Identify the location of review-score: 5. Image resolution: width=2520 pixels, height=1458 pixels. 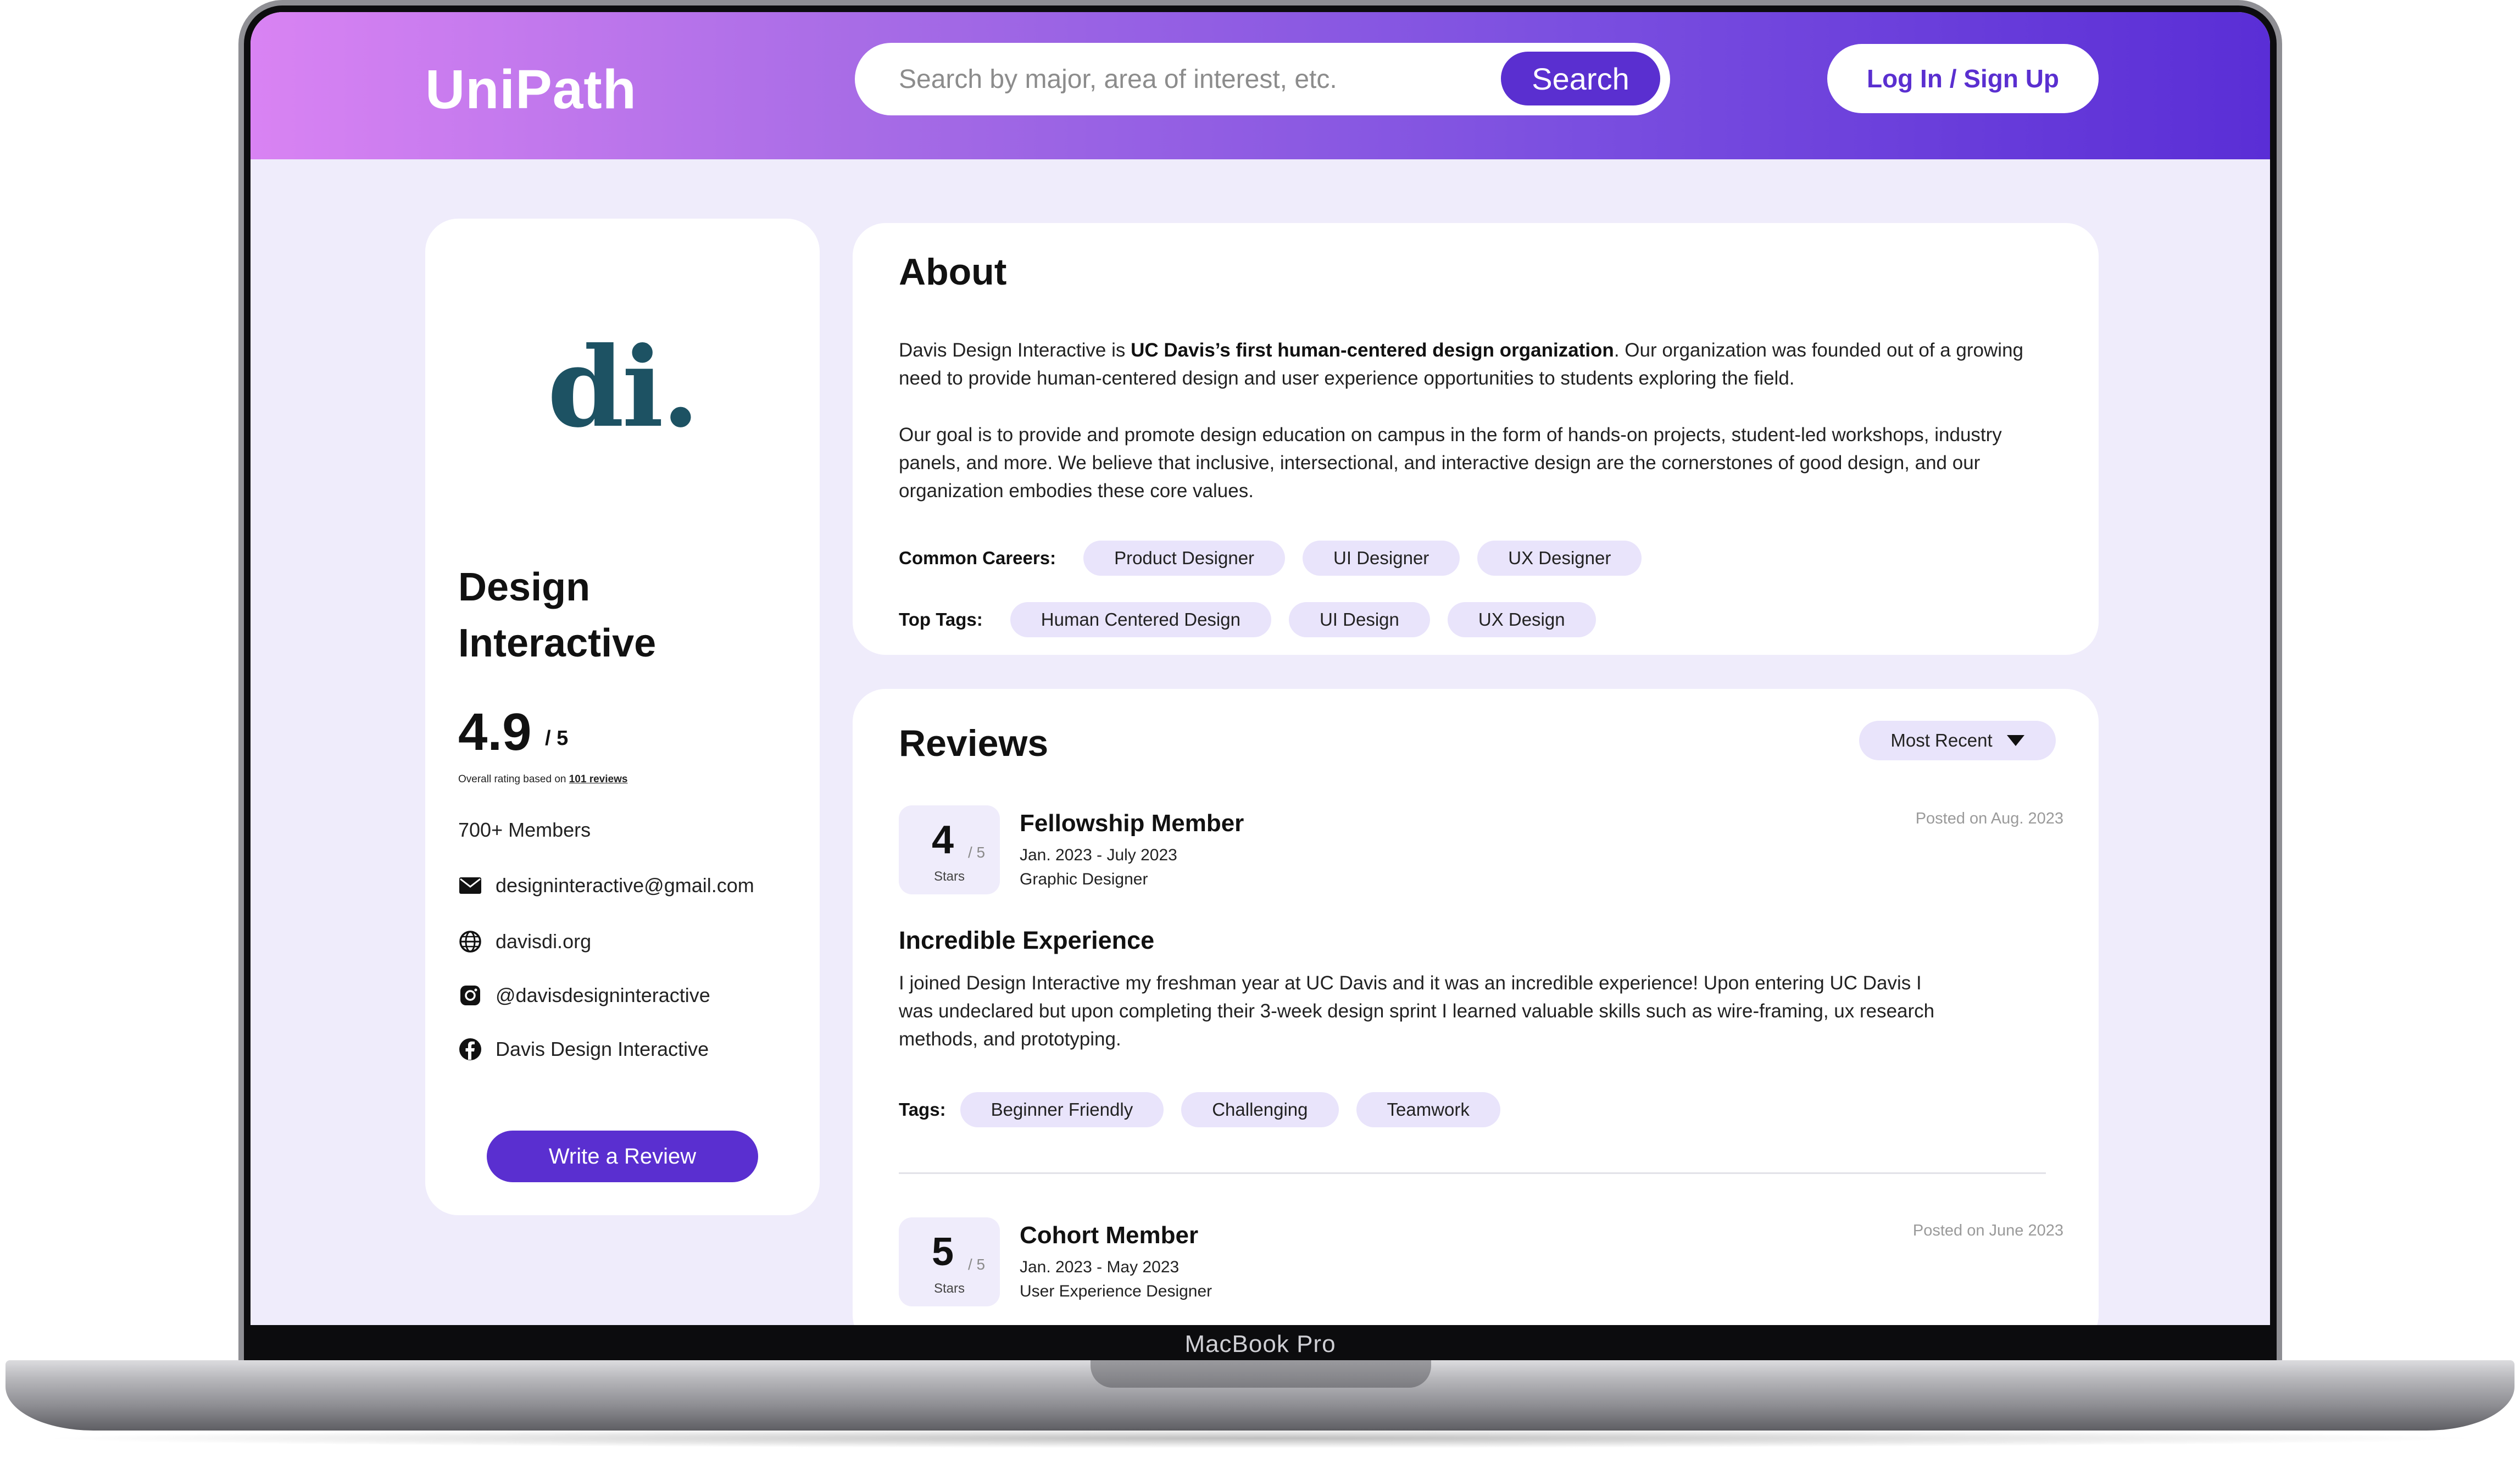
(943, 1252).